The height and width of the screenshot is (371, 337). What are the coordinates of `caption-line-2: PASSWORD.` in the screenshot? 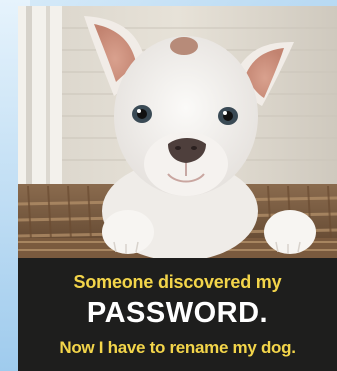 It's located at (177, 313).